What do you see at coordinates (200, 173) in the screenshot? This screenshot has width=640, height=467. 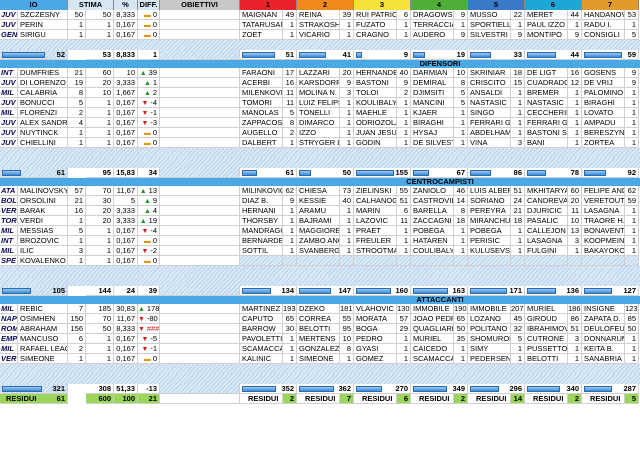 I see `objective-total` at bounding box center [200, 173].